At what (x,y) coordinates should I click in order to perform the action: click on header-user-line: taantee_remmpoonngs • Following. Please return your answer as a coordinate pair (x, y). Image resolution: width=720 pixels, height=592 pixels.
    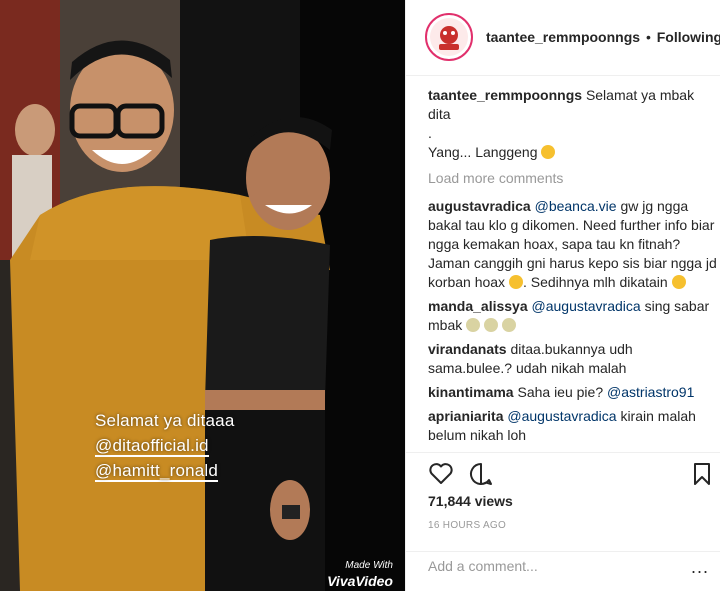
    Looking at the image, I should click on (603, 37).